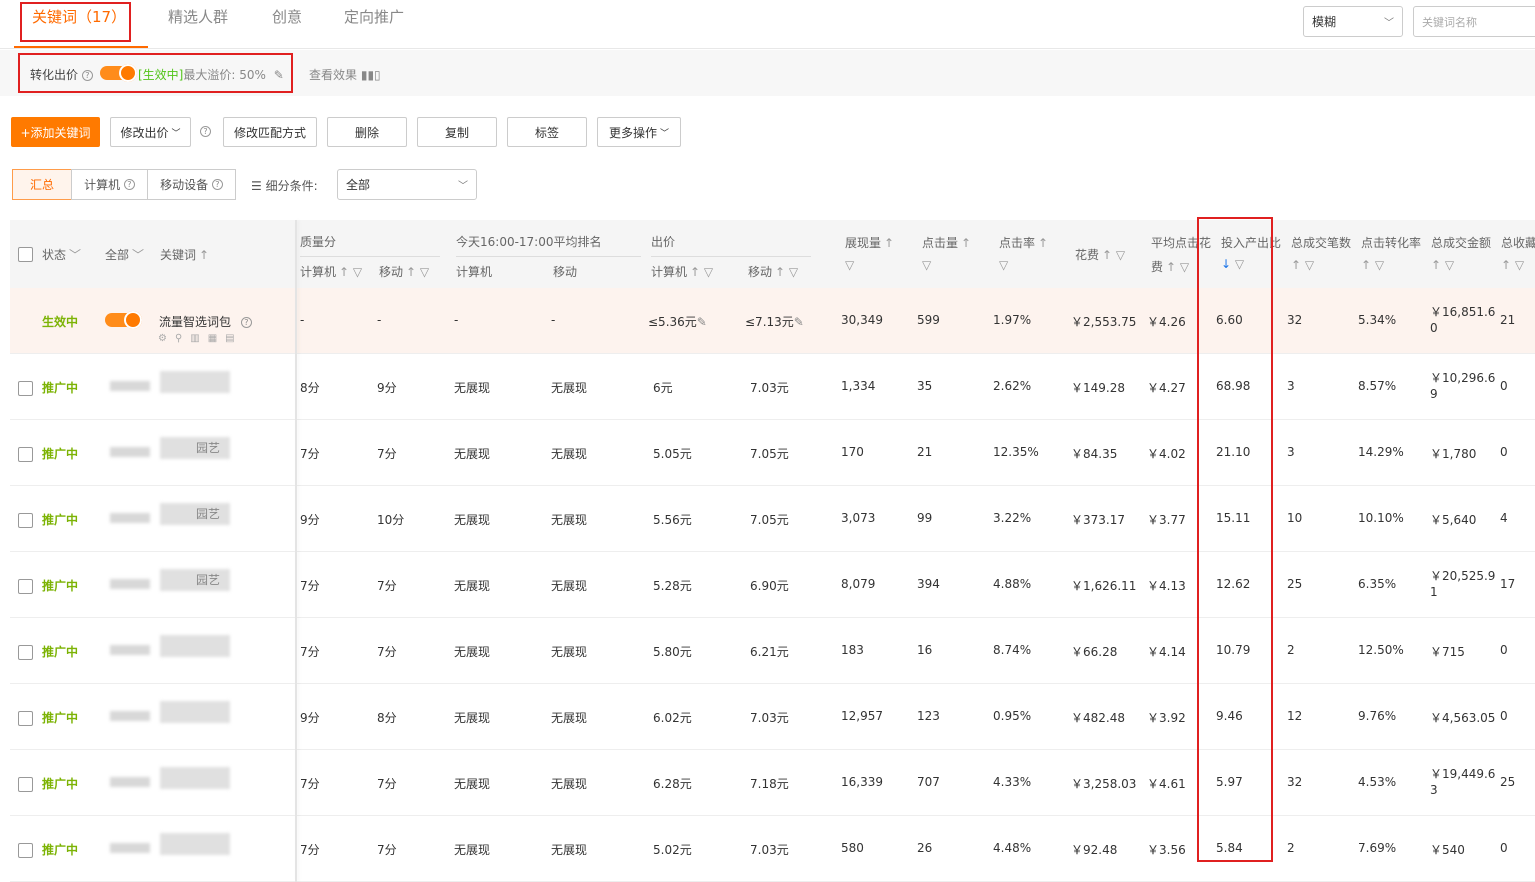 The image size is (1535, 882). What do you see at coordinates (310, 520) in the screenshot?
I see `cell-q_pc: 9分` at bounding box center [310, 520].